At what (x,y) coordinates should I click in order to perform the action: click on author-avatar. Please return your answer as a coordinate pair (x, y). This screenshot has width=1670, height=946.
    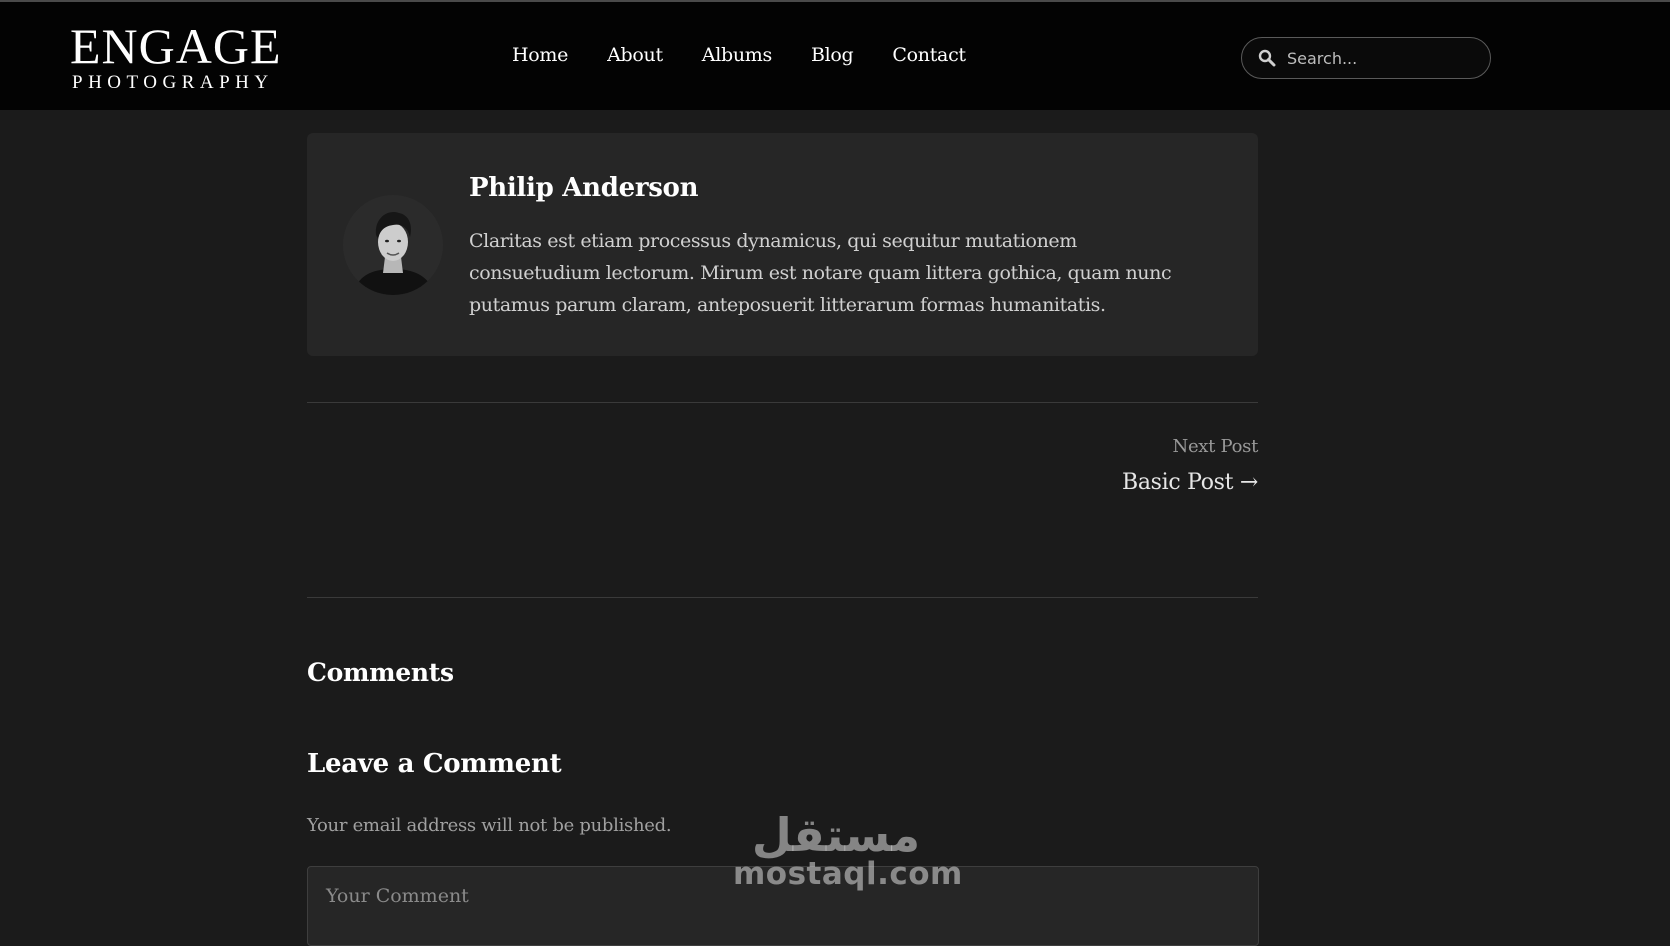
    Looking at the image, I should click on (393, 245).